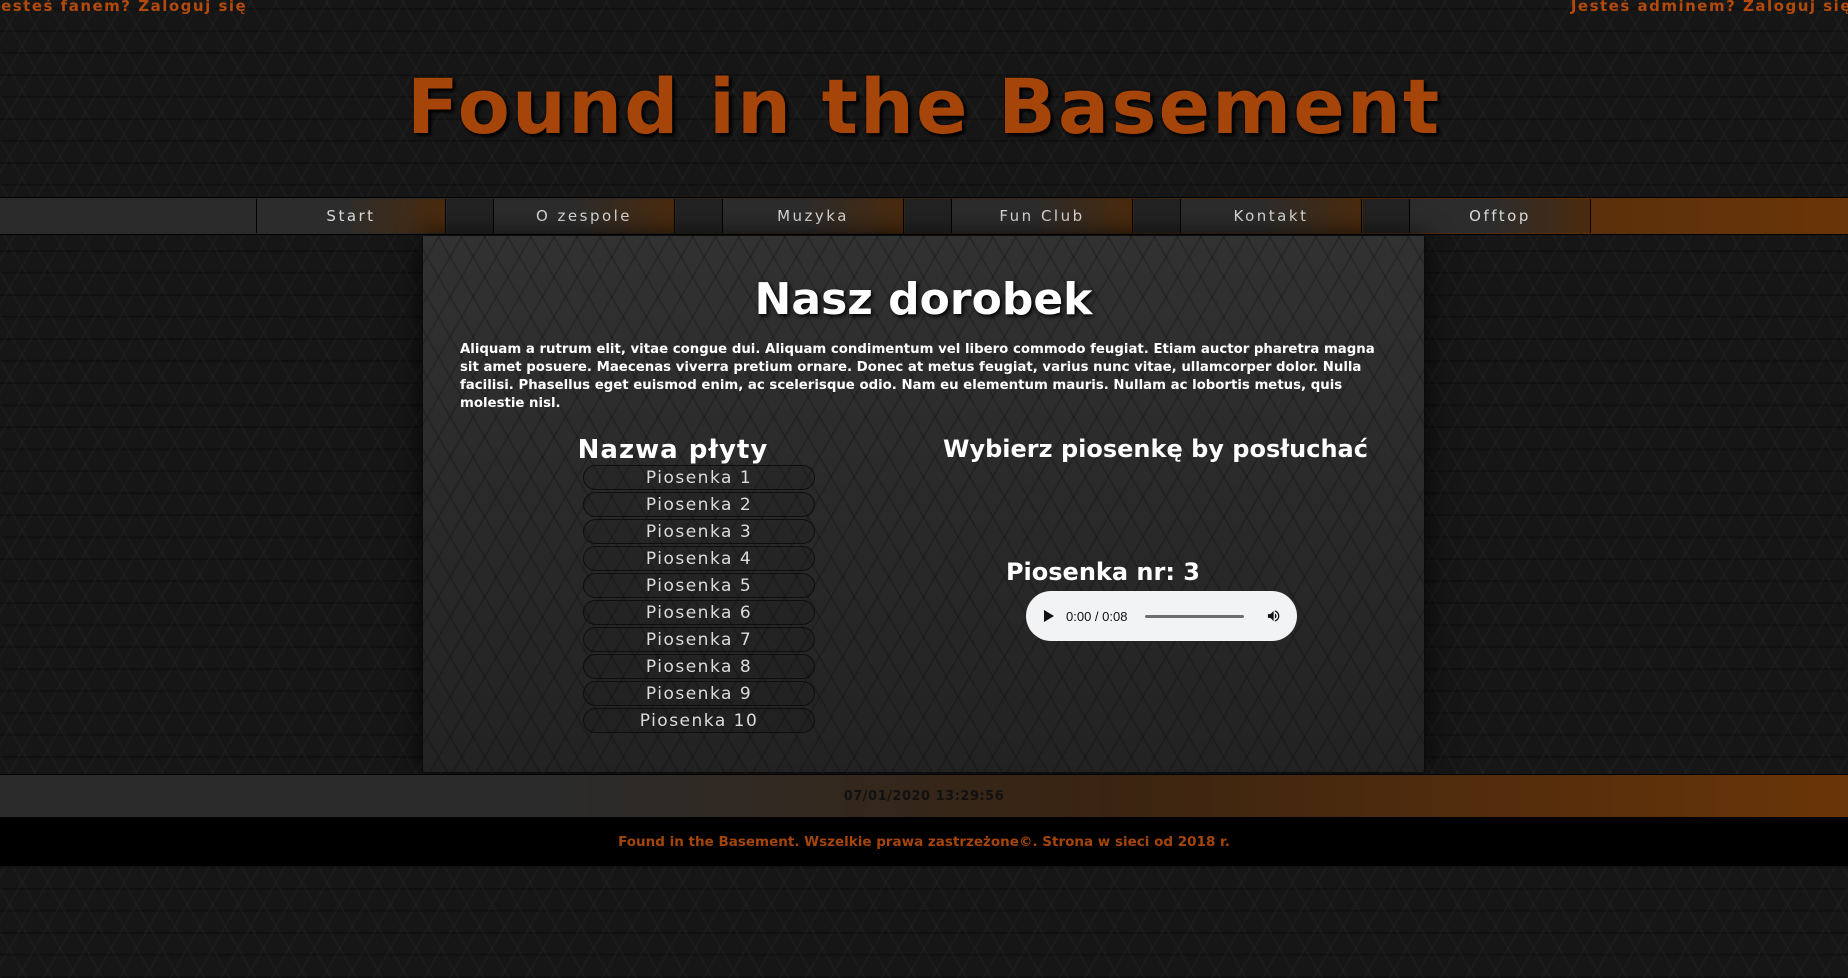 The width and height of the screenshot is (1848, 978). Describe the element at coordinates (699, 639) in the screenshot. I see `song-item-7: Piosenka 7` at that location.